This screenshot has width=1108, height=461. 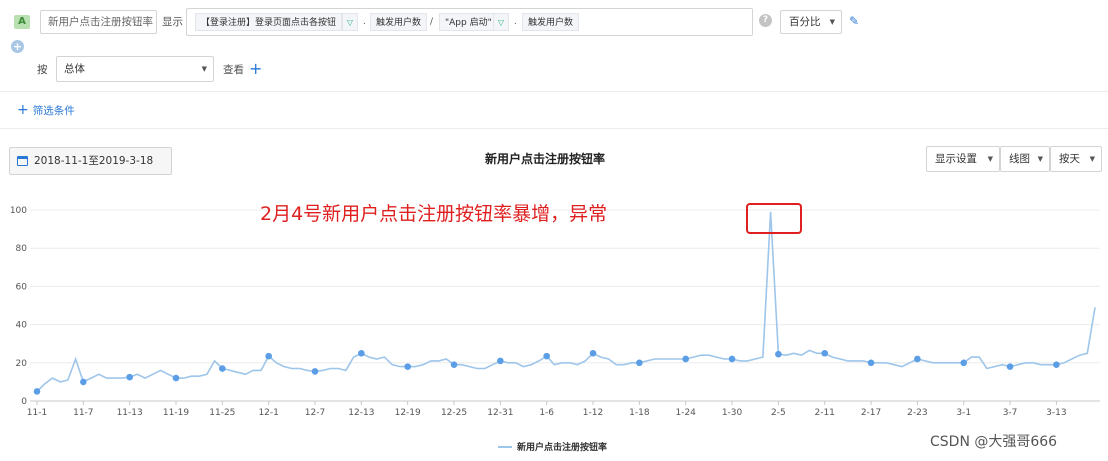 I want to click on series-markers, so click(x=546, y=372).